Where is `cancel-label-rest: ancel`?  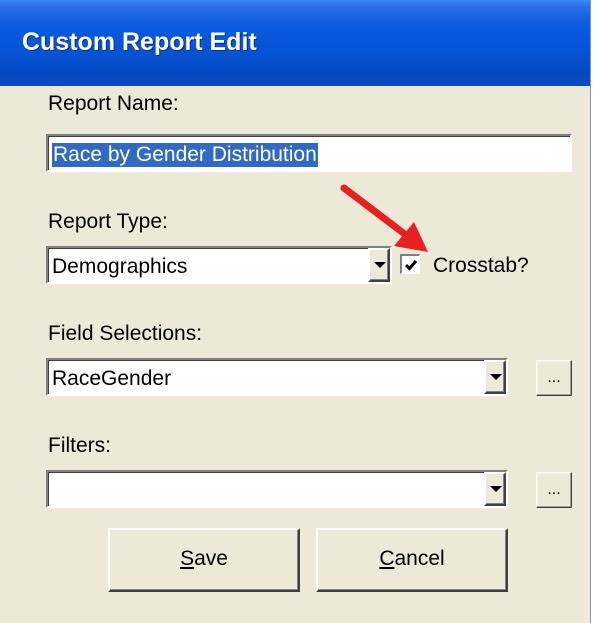
cancel-label-rest: ancel is located at coordinates (419, 558).